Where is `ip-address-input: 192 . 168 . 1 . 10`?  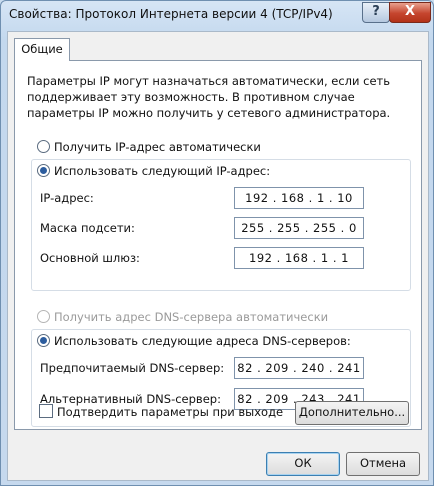
ip-address-input: 192 . 168 . 1 . 10 is located at coordinates (299, 198).